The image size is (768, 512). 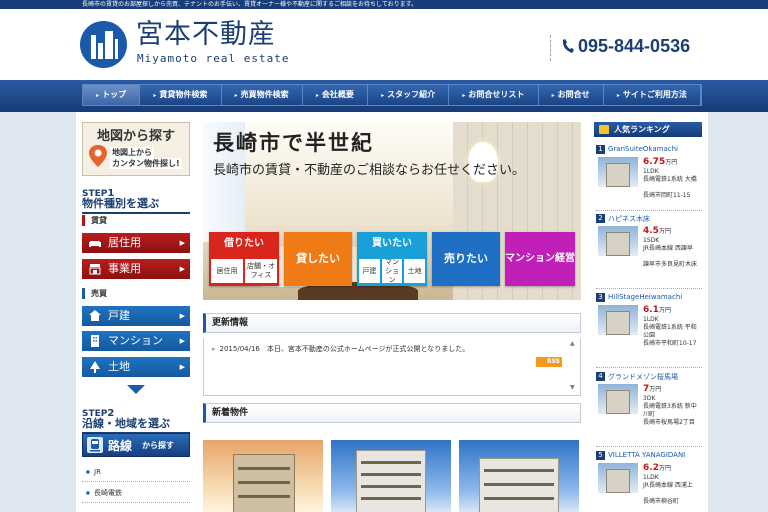 I want to click on hero-lend-label: 貸したい, so click(x=318, y=258).